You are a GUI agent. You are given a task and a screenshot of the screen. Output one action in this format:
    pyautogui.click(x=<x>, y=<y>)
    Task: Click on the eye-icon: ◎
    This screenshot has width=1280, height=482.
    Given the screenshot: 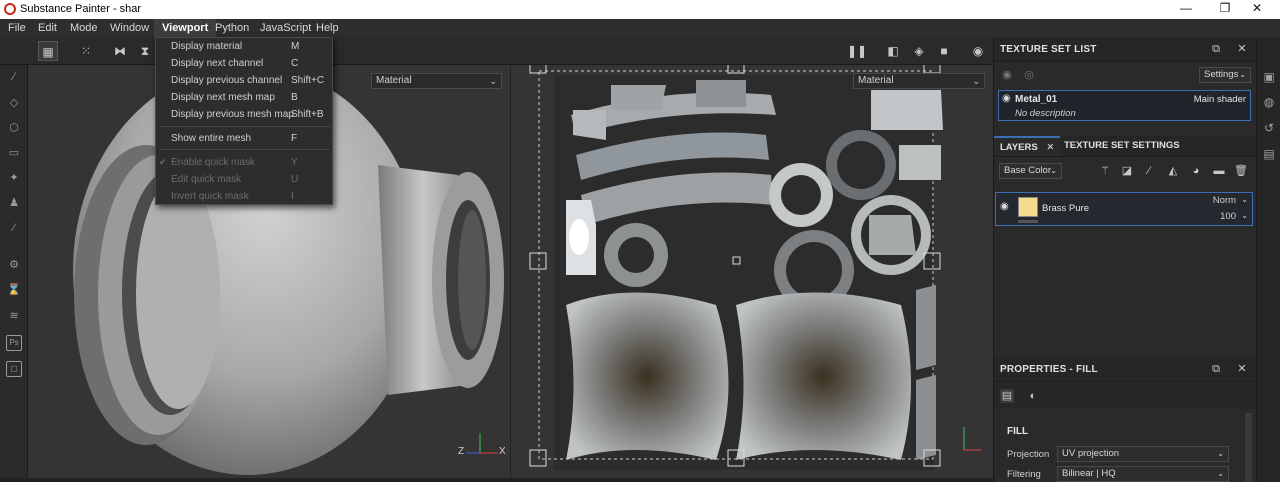 What is the action you would take?
    pyautogui.click(x=1029, y=75)
    